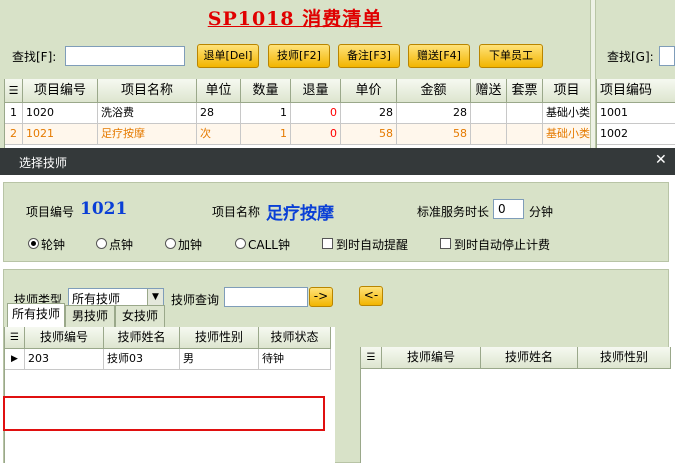 This screenshot has width=675, height=463. Describe the element at coordinates (508, 209) in the screenshot. I see `duration-input: 0` at that location.